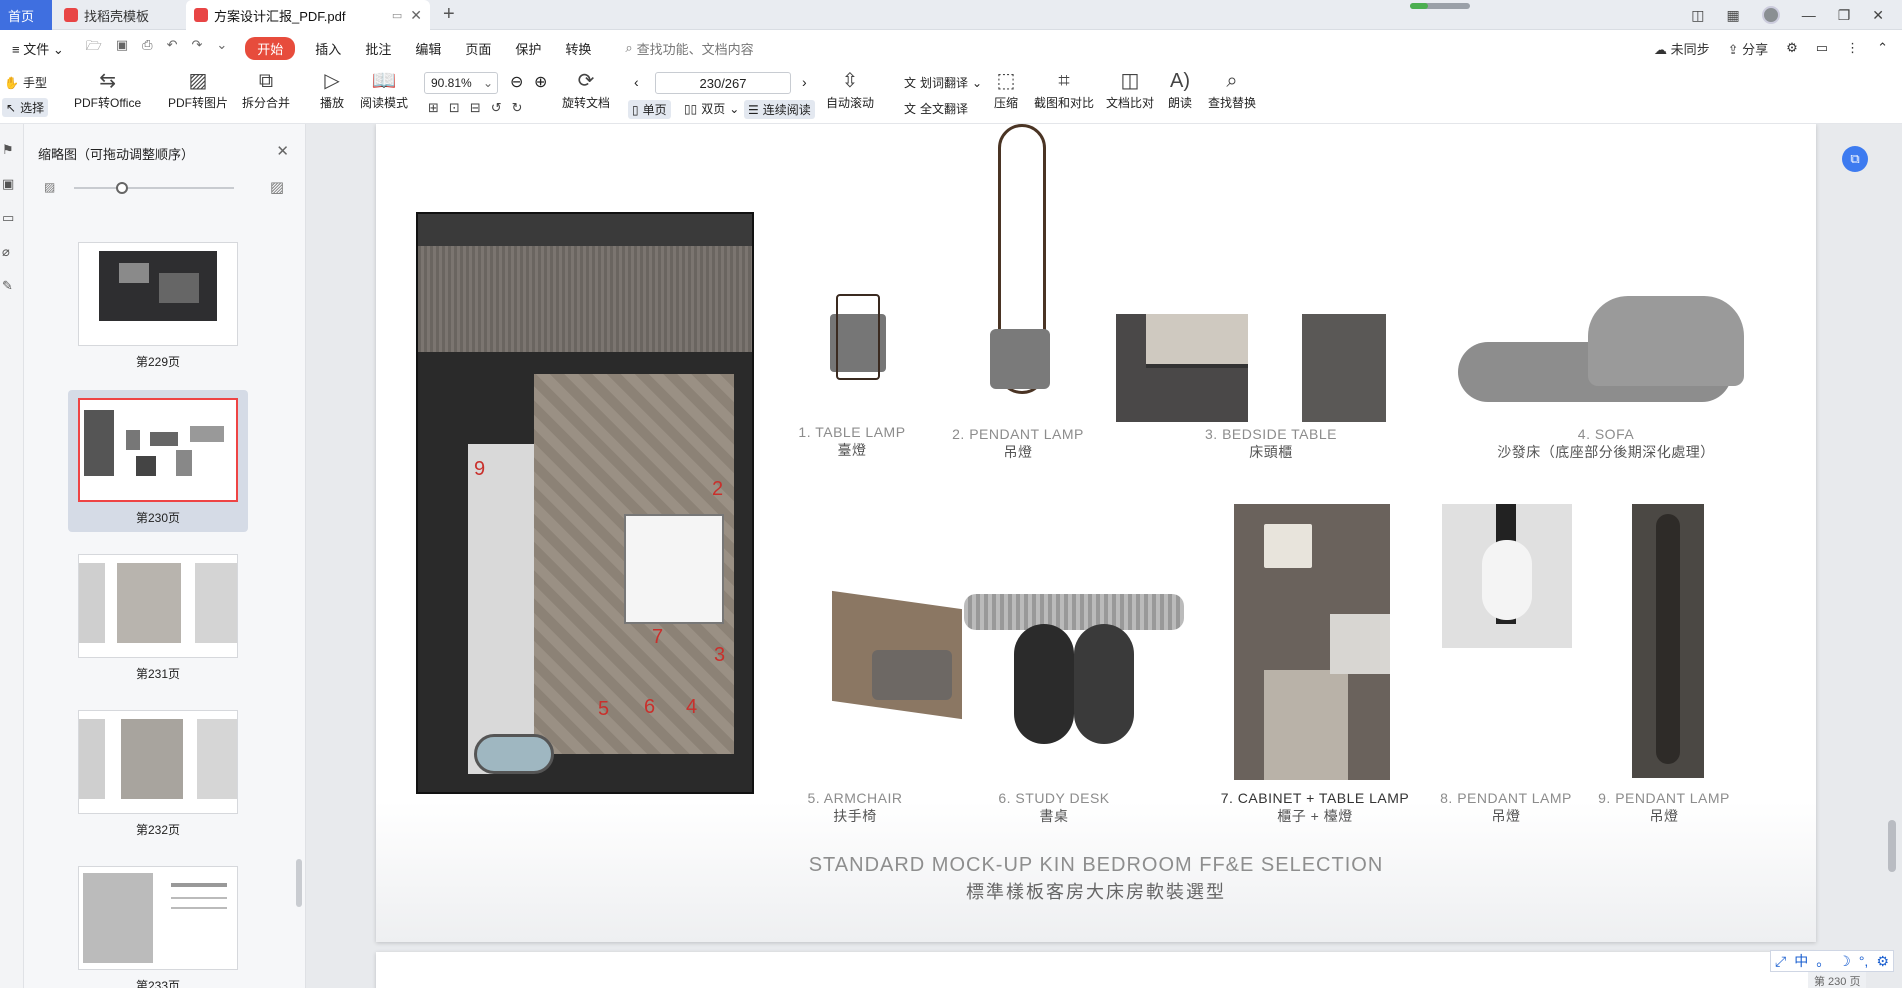 The image size is (1902, 988). What do you see at coordinates (172, 48) in the screenshot?
I see `undo-icon: ↶` at bounding box center [172, 48].